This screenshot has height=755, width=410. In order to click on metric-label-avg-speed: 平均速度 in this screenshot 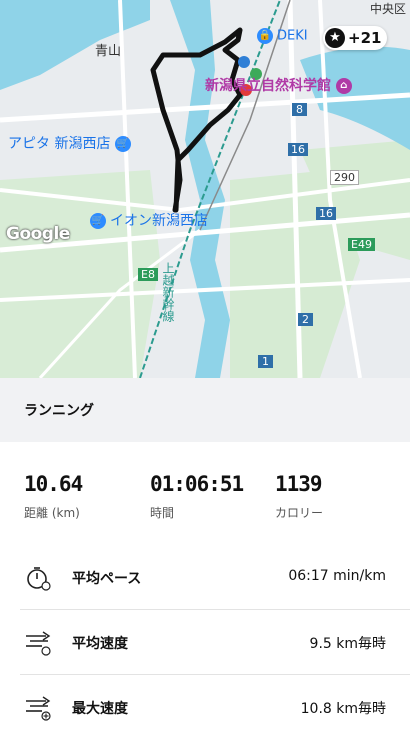, I will do `click(100, 644)`.